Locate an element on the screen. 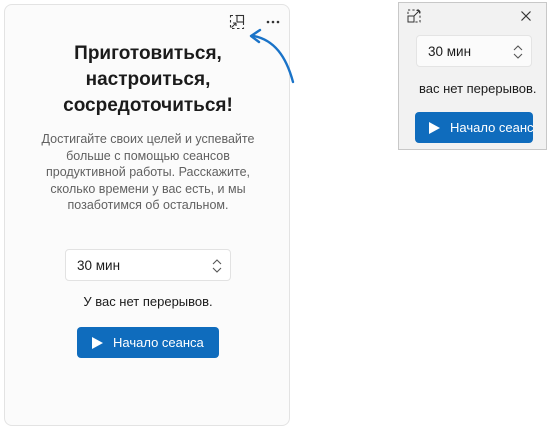 The image size is (549, 432). duration-value: 30 мин is located at coordinates (99, 265).